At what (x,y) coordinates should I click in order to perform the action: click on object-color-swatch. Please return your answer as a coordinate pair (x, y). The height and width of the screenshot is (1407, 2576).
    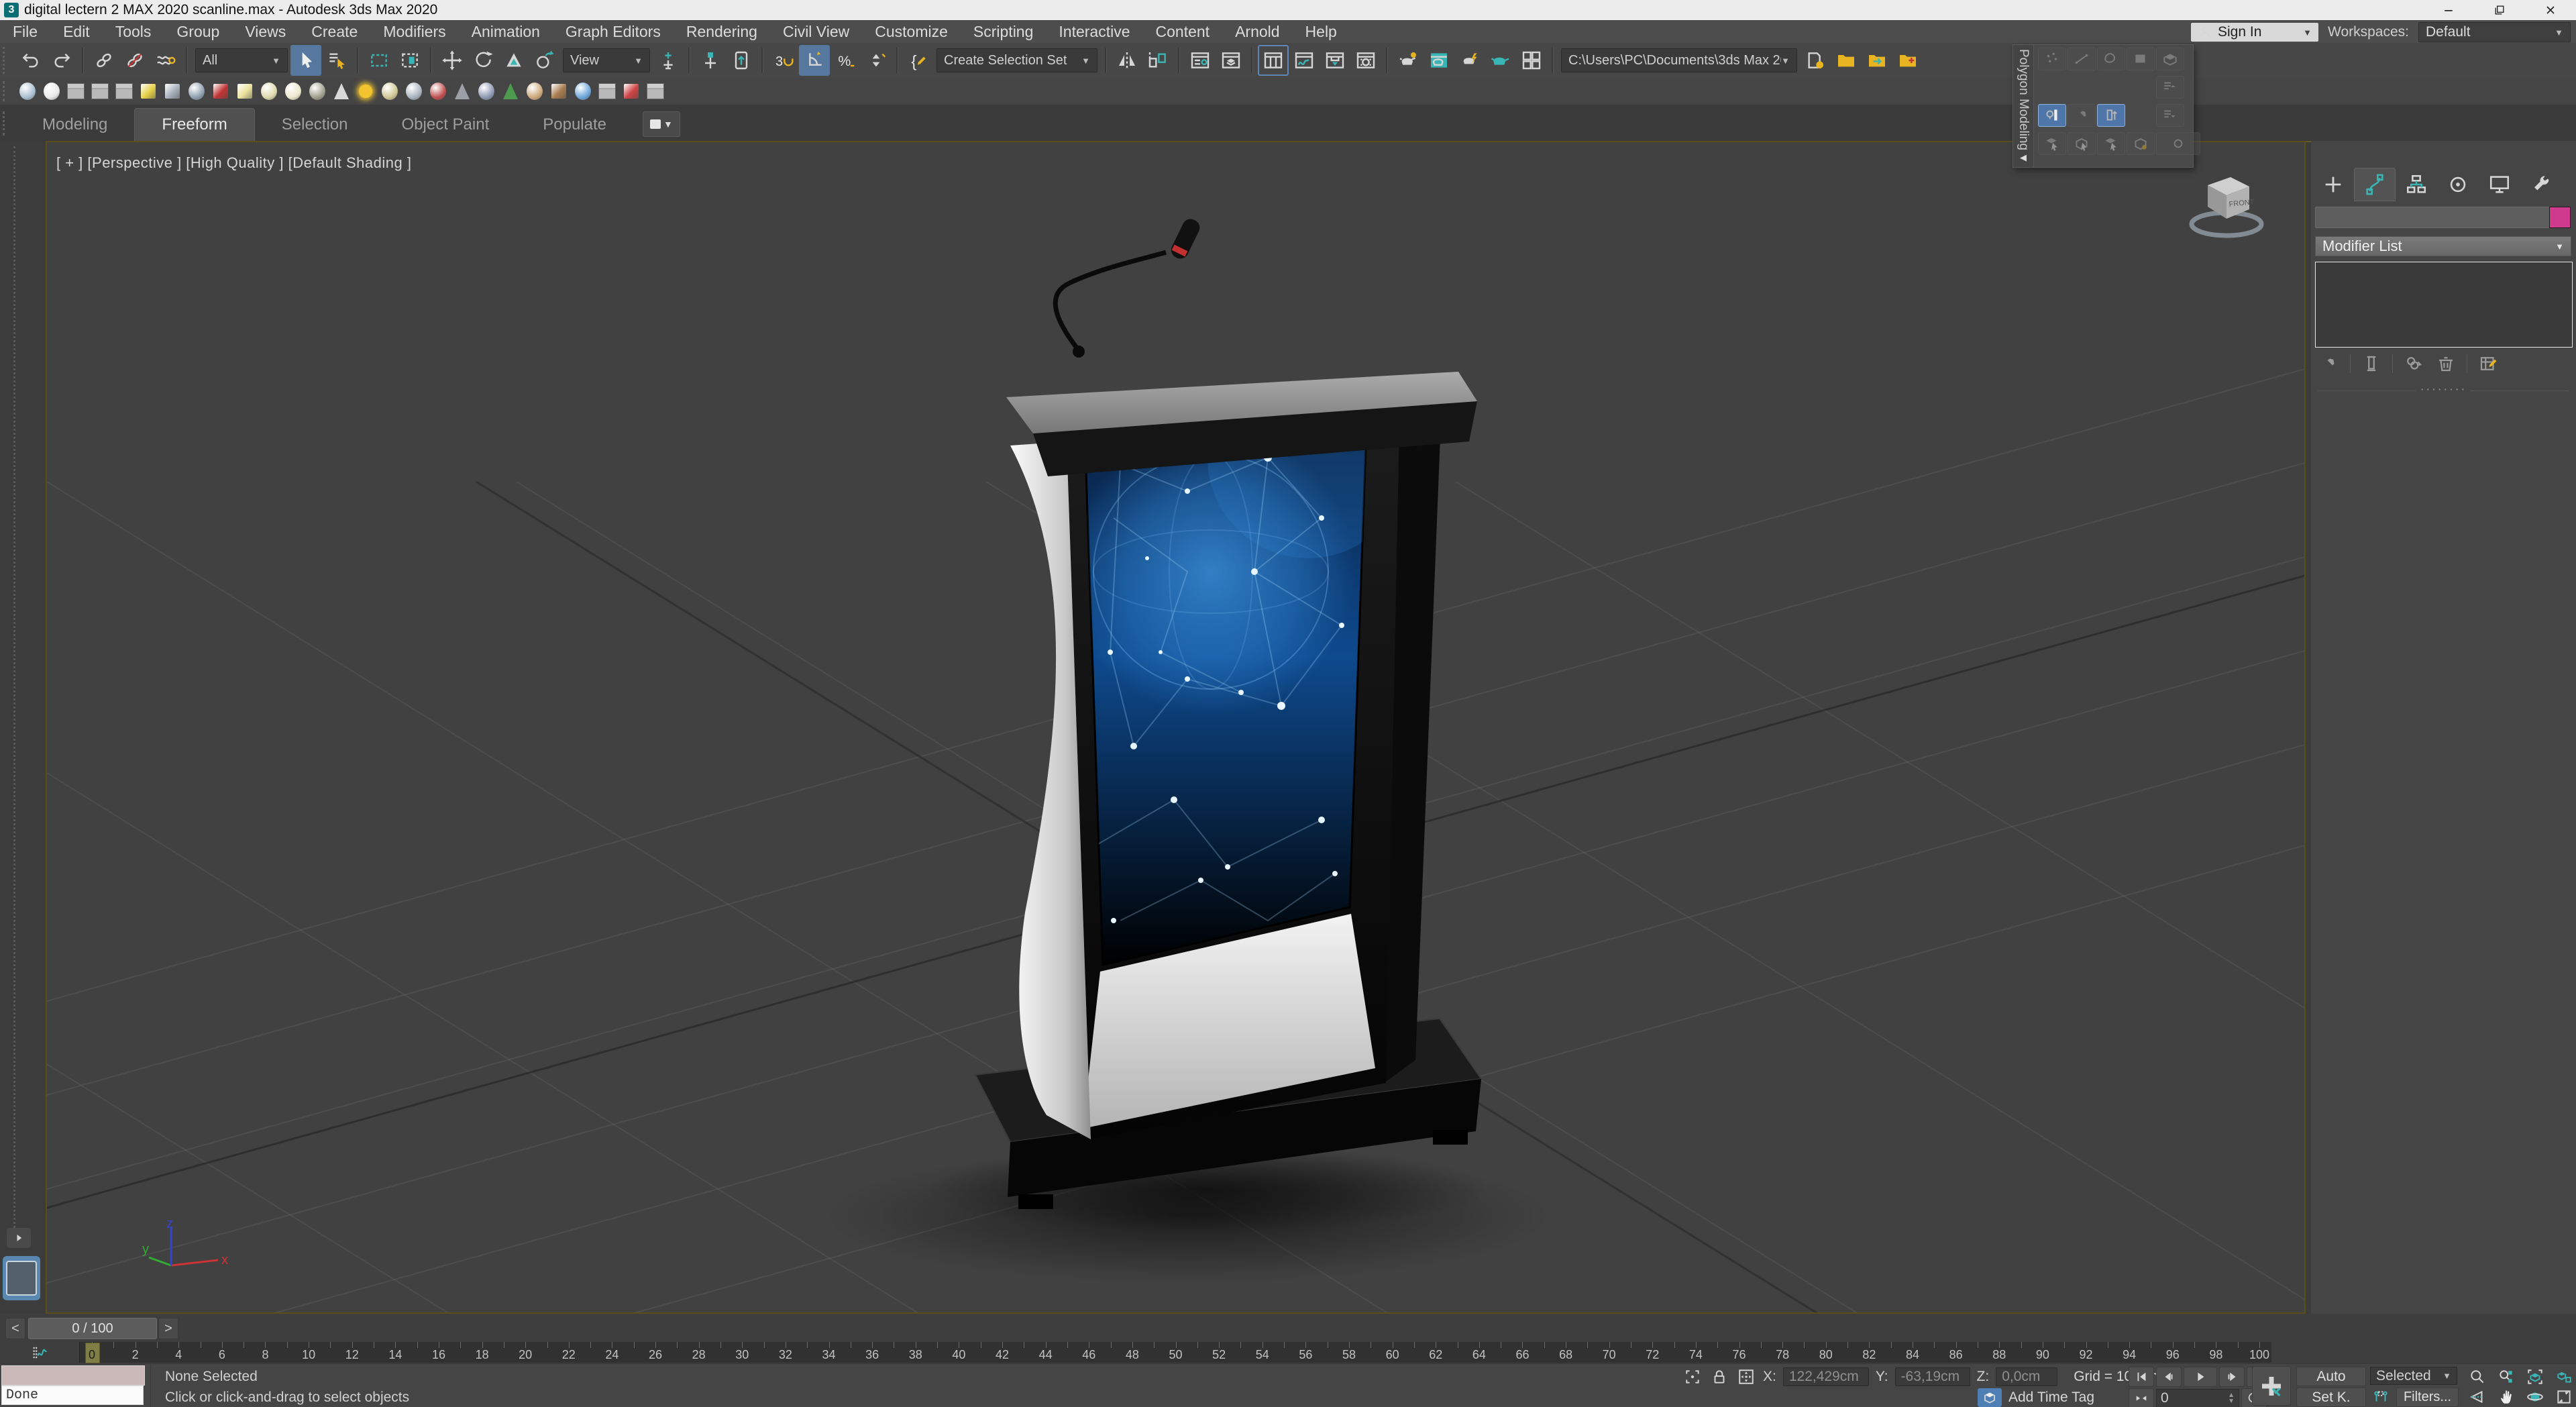
    Looking at the image, I should click on (2560, 218).